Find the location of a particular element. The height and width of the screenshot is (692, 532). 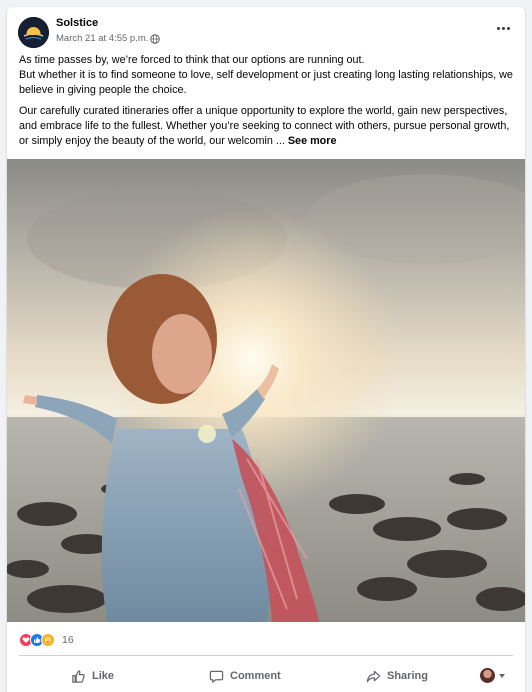

care-icon is located at coordinates (48, 640).